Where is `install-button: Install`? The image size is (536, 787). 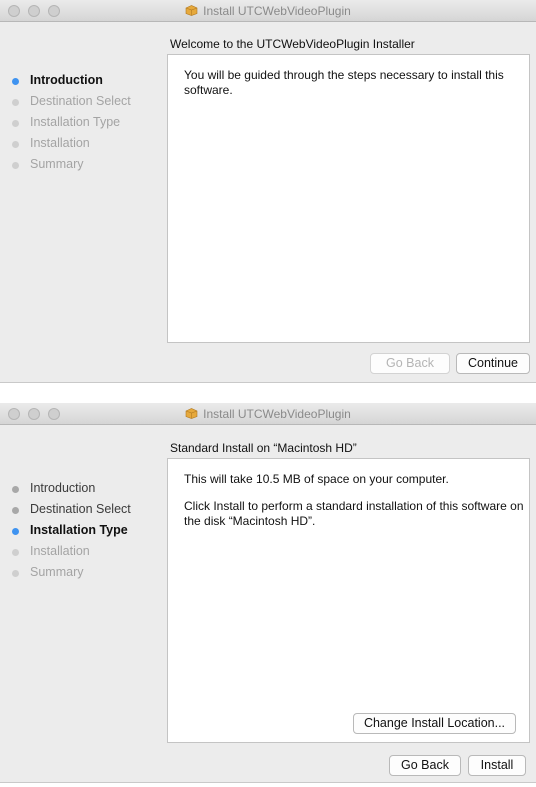
install-button: Install is located at coordinates (497, 765).